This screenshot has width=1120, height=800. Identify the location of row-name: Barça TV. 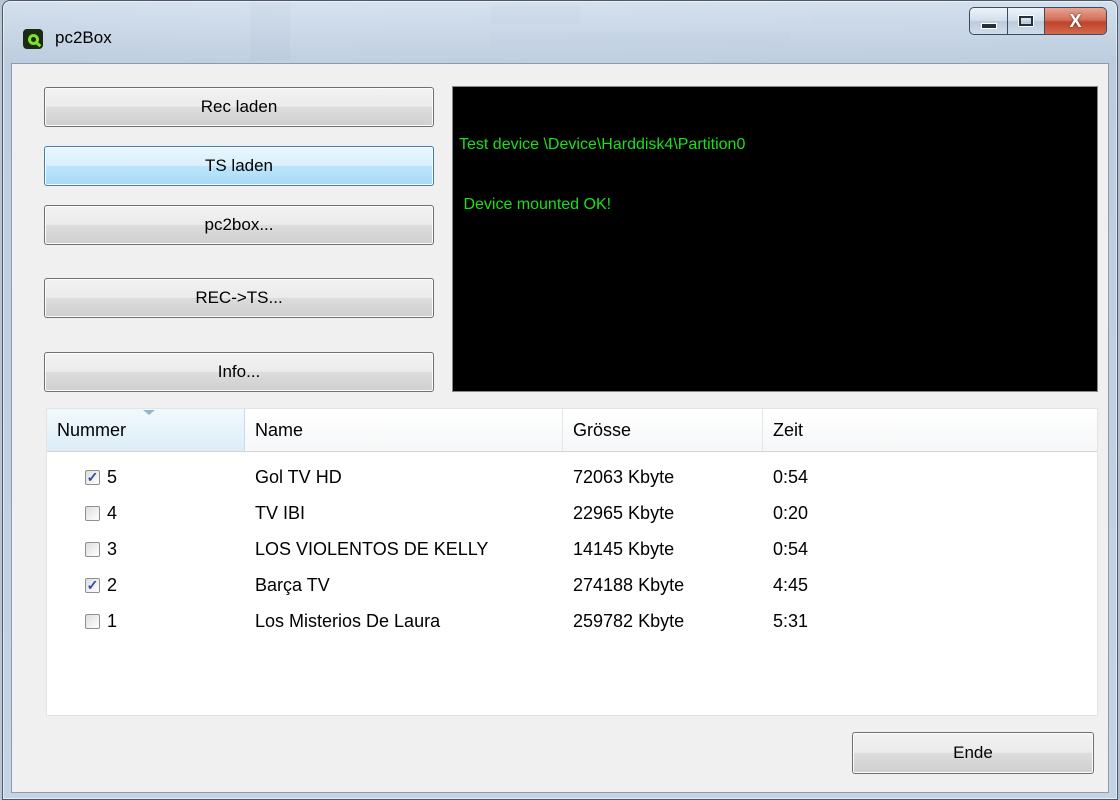
(292, 584).